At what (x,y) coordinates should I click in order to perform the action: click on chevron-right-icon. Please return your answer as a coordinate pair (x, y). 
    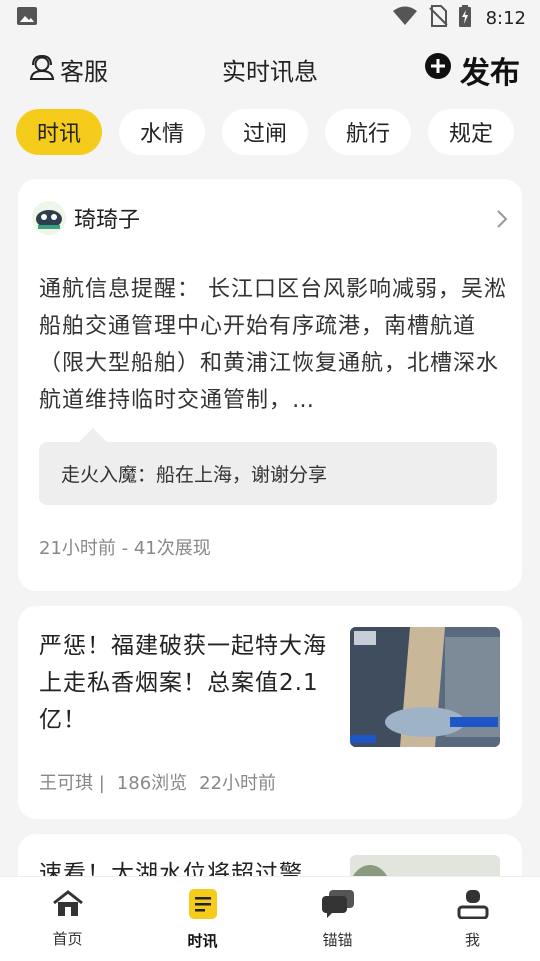
    Looking at the image, I should click on (502, 221).